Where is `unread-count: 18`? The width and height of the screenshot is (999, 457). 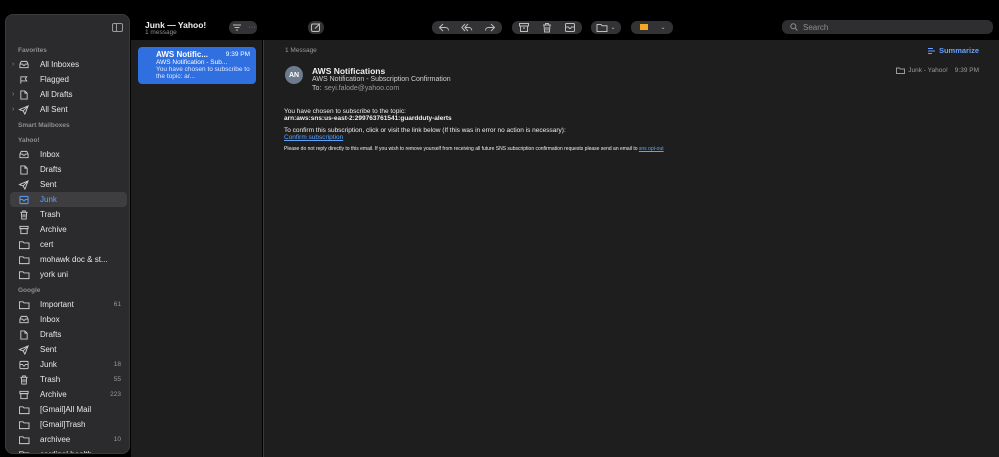
unread-count: 18 is located at coordinates (117, 364).